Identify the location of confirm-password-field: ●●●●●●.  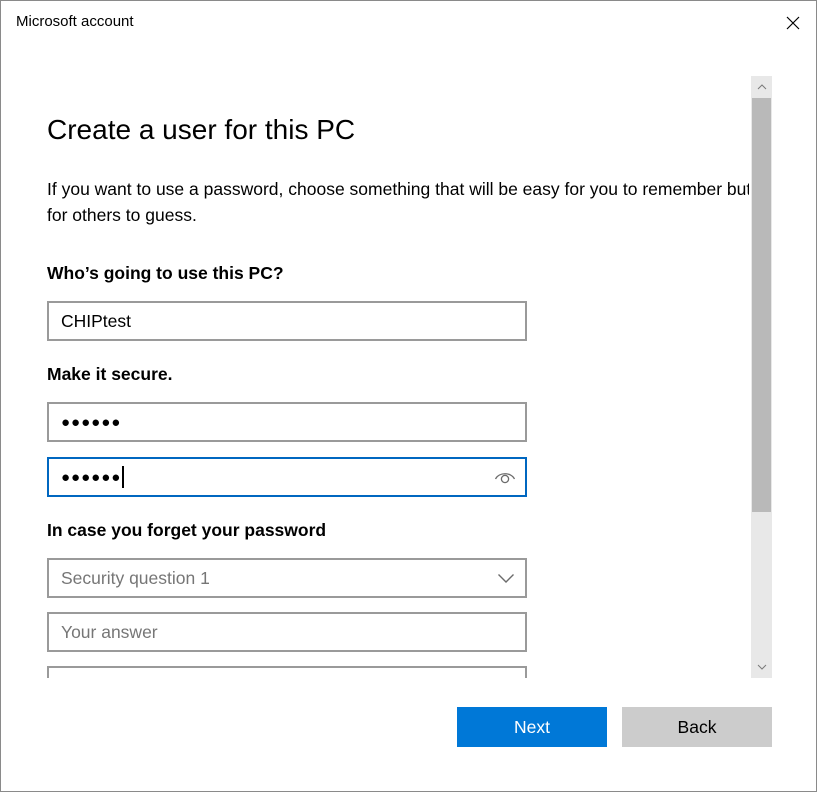
(287, 477).